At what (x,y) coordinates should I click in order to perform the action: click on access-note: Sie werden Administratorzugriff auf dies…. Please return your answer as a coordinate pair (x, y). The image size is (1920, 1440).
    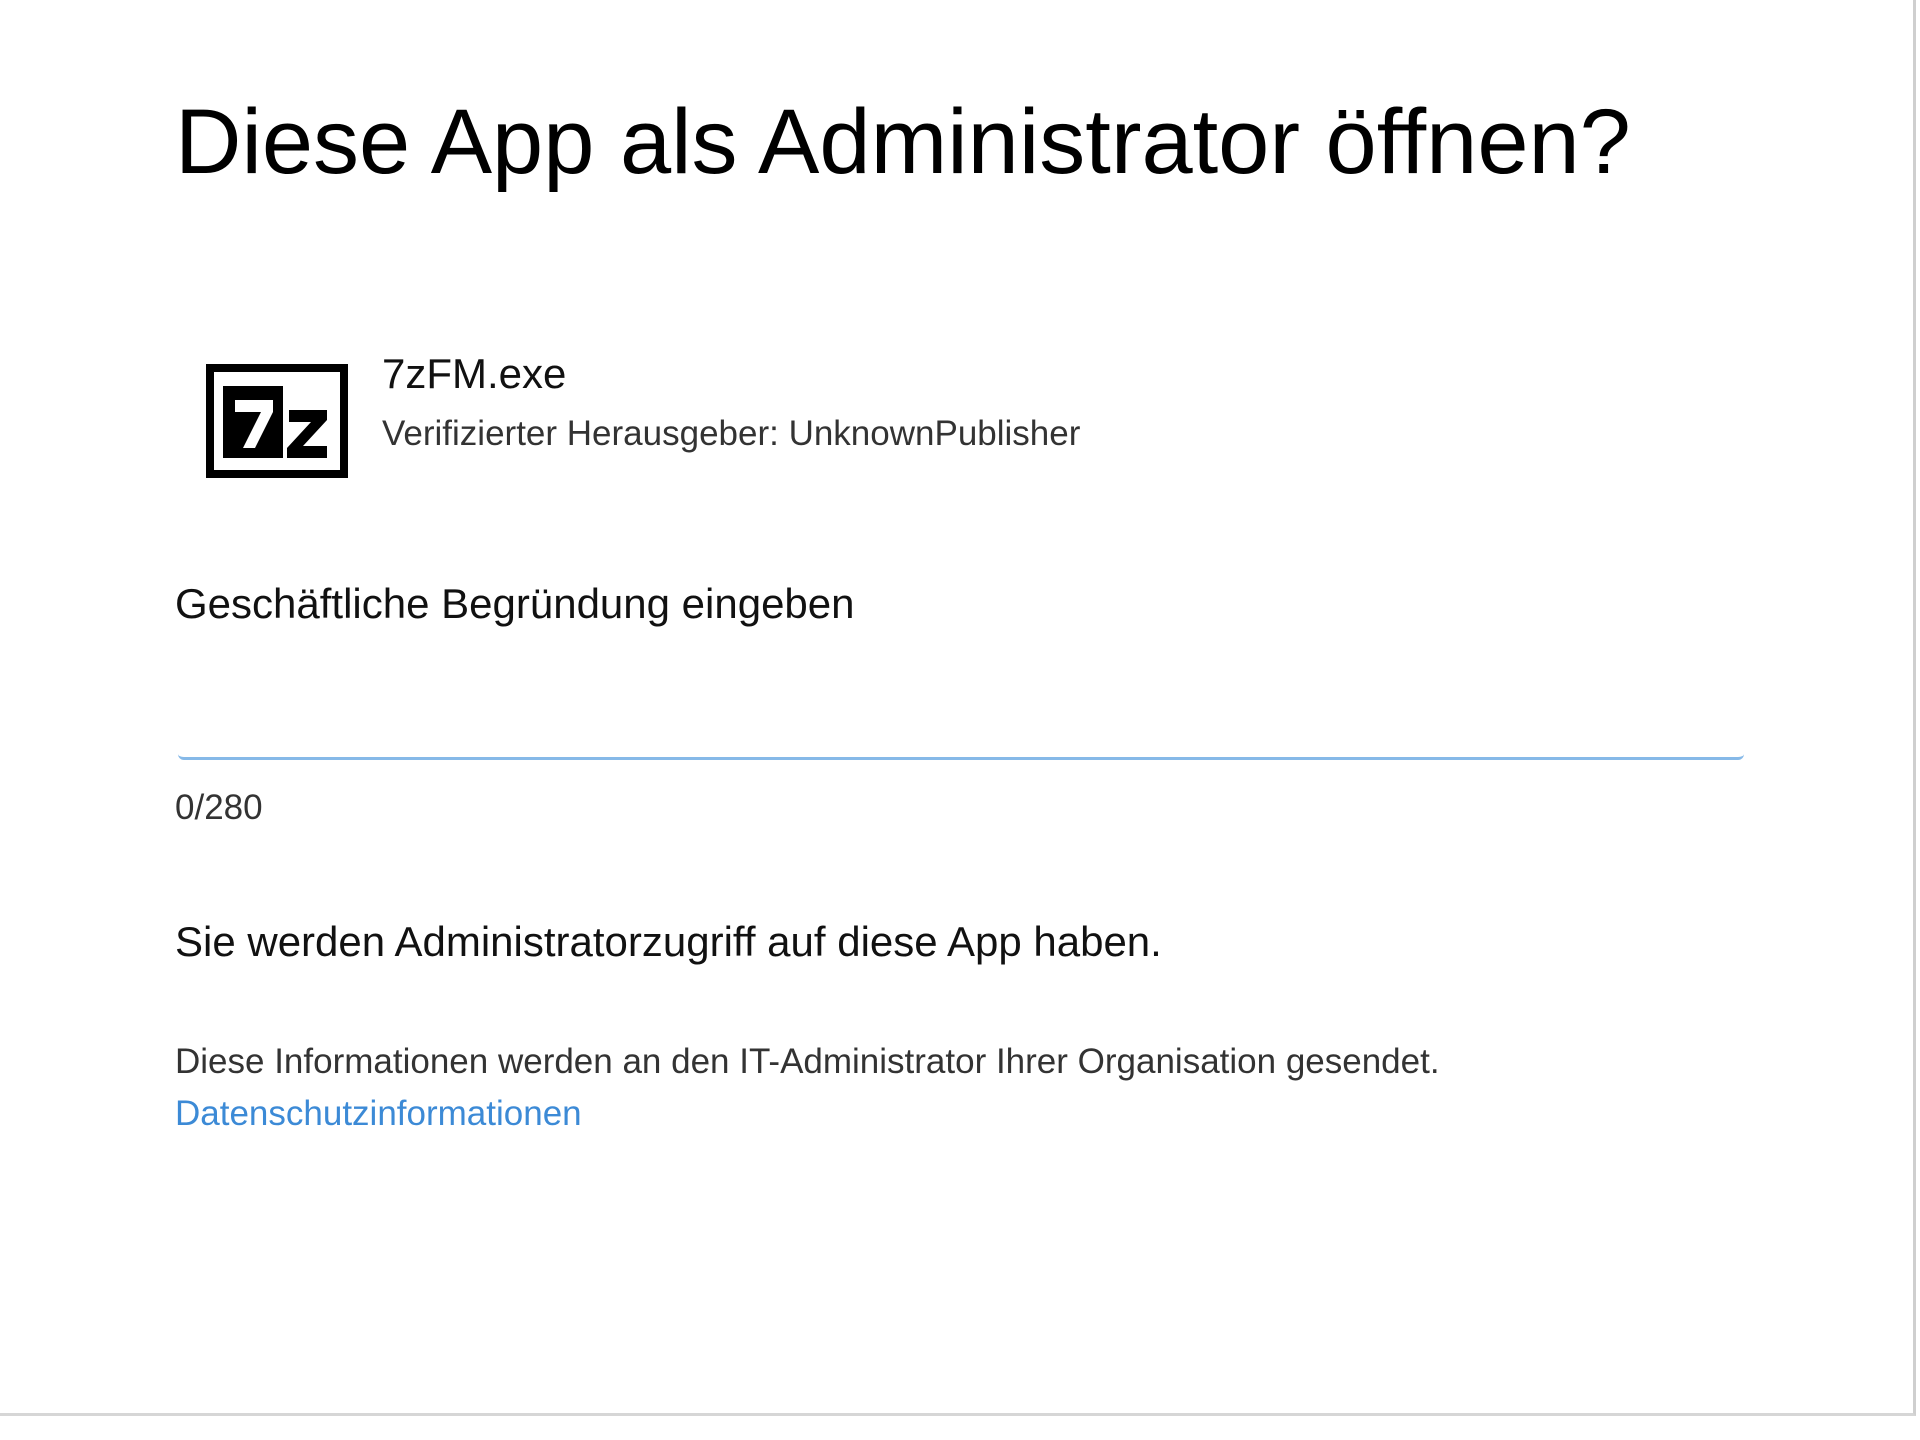
    Looking at the image, I should click on (668, 941).